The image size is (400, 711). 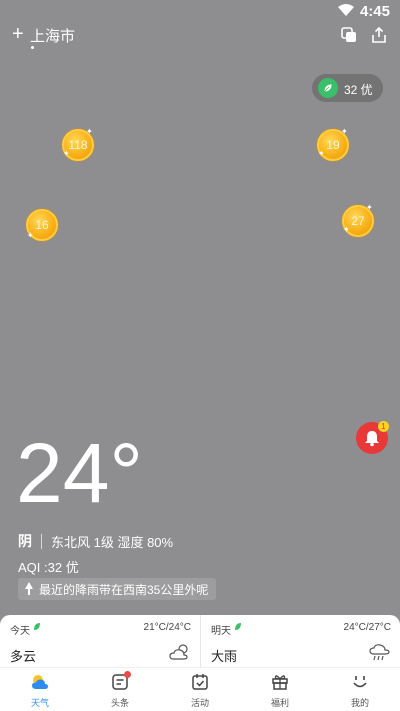 What do you see at coordinates (48, 566) in the screenshot?
I see `aqi-text: AQI :32 优` at bounding box center [48, 566].